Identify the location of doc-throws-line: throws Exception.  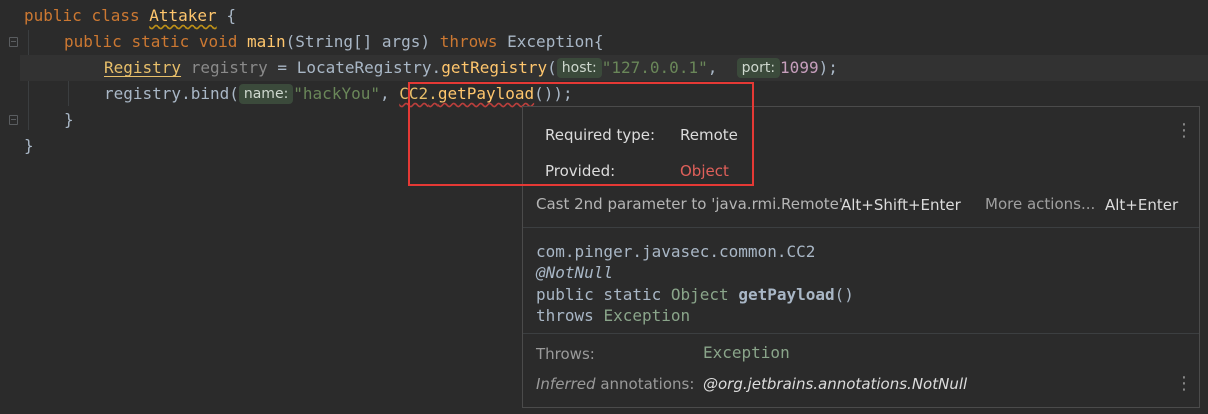
(613, 315).